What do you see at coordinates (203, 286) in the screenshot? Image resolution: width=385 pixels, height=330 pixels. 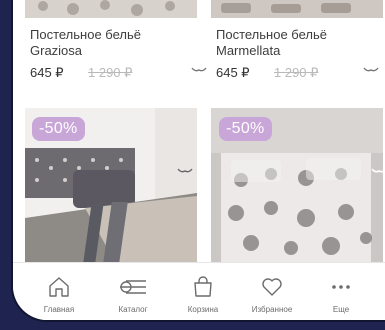 I see `bag-icon` at bounding box center [203, 286].